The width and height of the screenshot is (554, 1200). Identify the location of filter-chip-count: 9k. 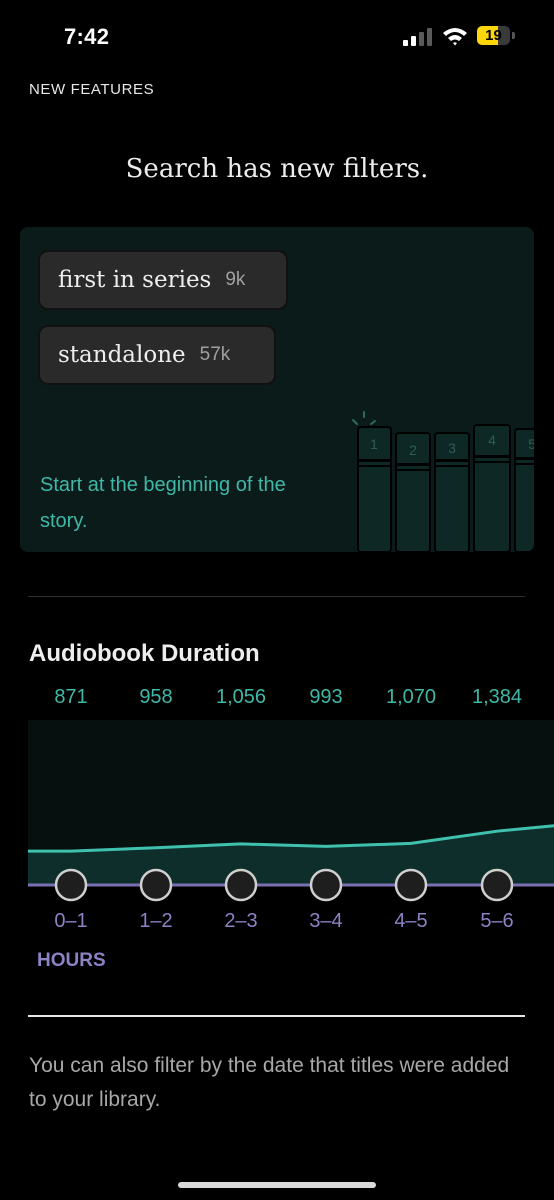
(235, 279).